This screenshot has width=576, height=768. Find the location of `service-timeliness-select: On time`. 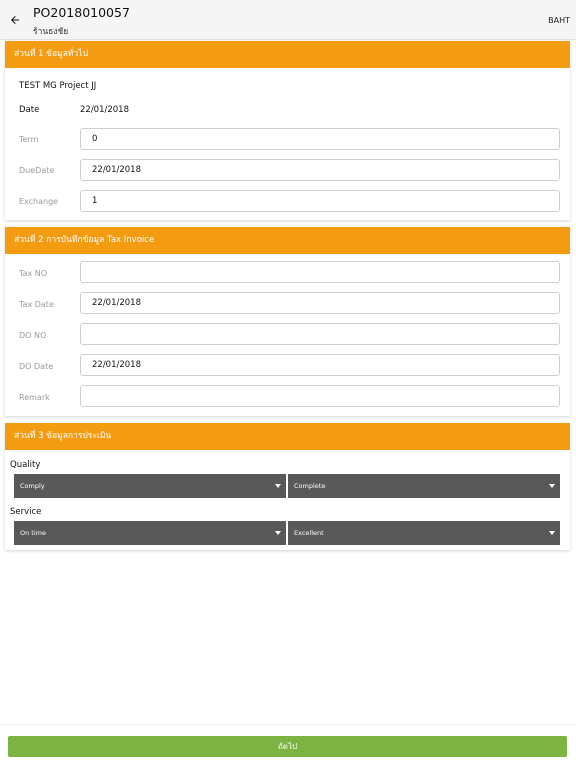

service-timeliness-select: On time is located at coordinates (150, 533).